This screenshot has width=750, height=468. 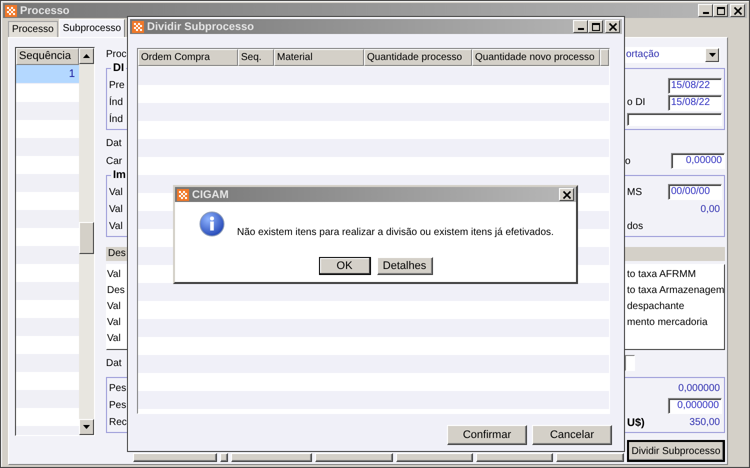 I want to click on window-title: CIGAM, so click(x=211, y=194).